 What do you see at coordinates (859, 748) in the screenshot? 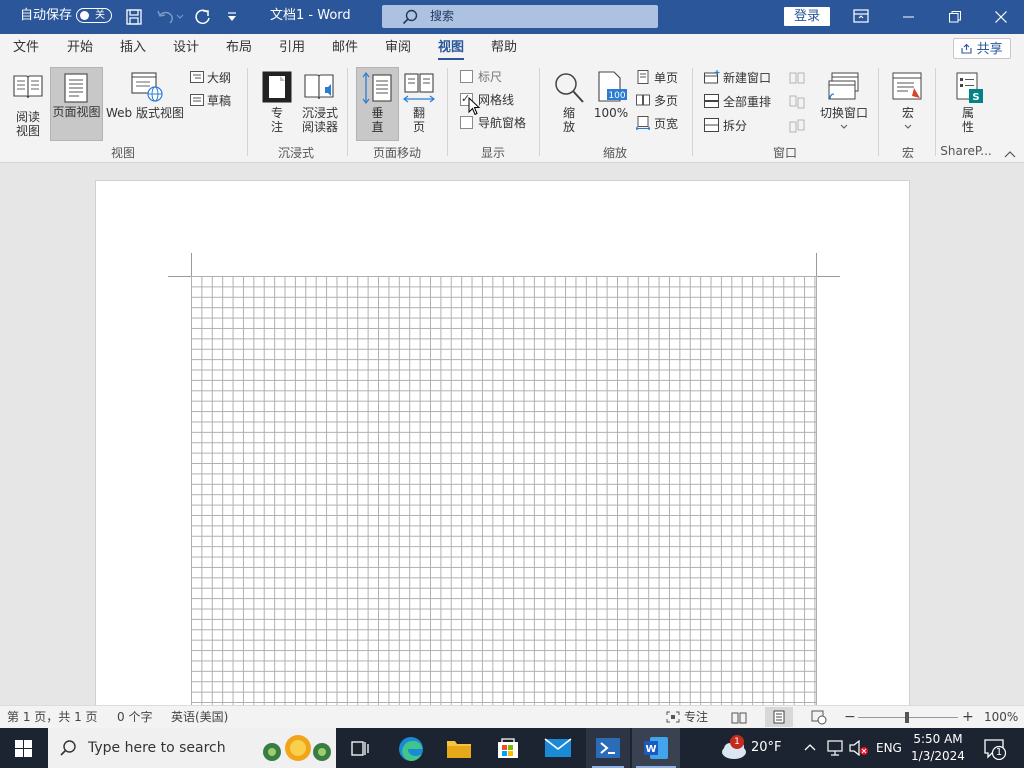
I see `volume-muted-icon` at bounding box center [859, 748].